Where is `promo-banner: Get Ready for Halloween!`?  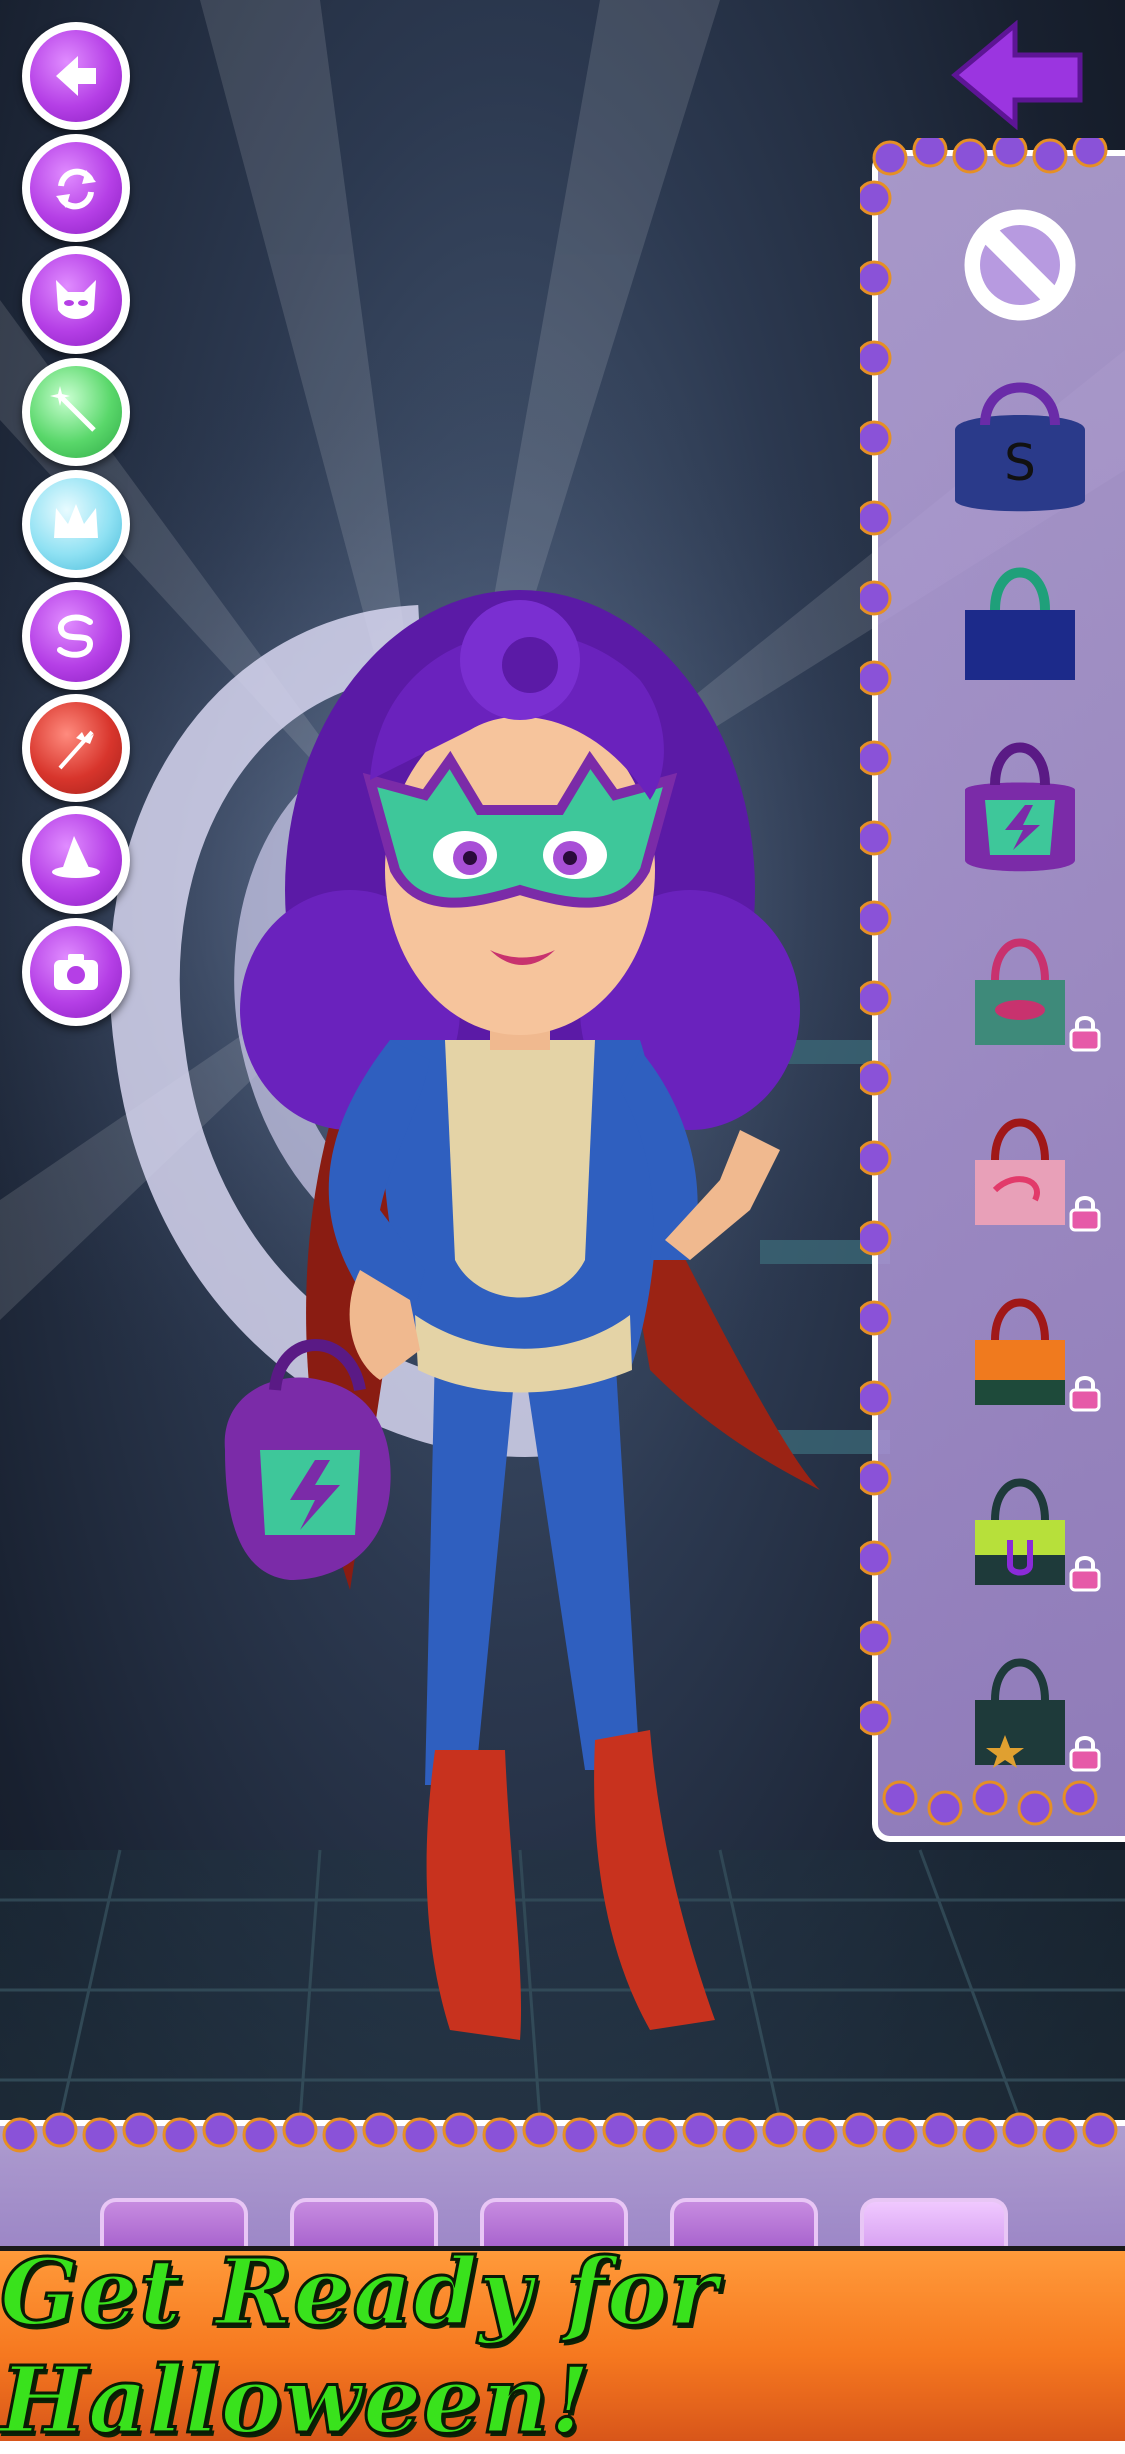
promo-banner: Get Ready for Halloween! is located at coordinates (562, 2345).